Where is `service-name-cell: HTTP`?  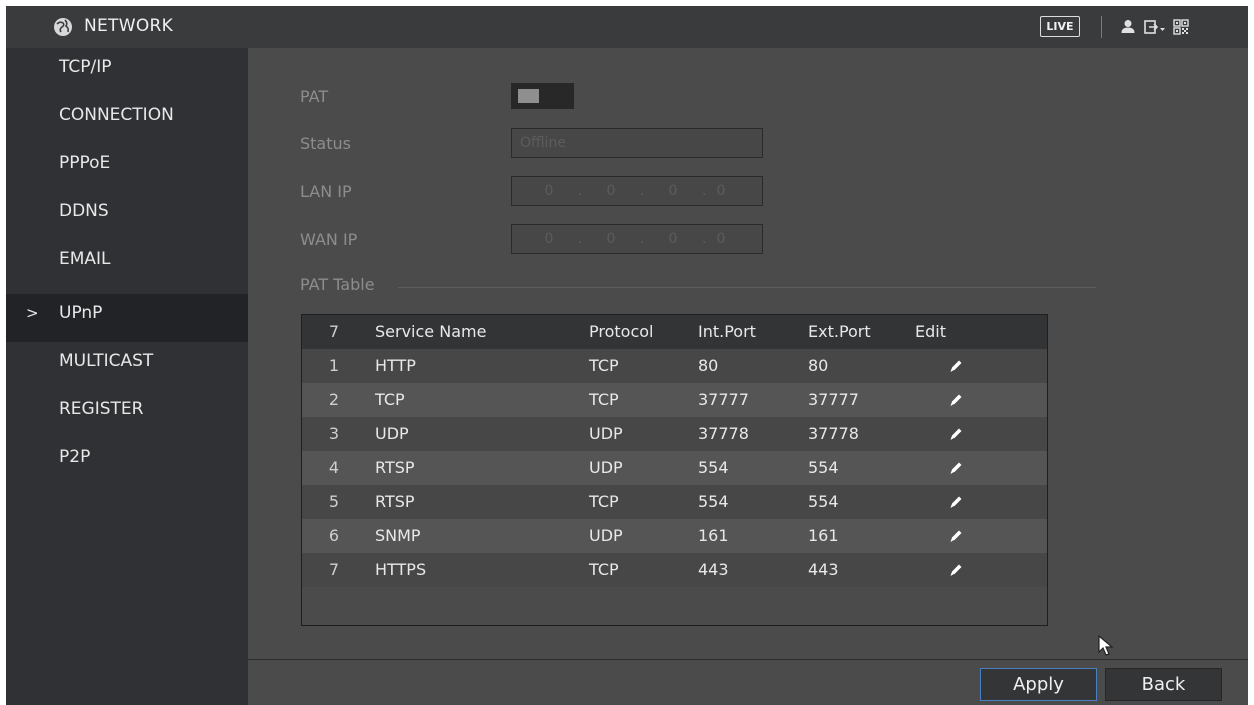
service-name-cell: HTTP is located at coordinates (395, 365).